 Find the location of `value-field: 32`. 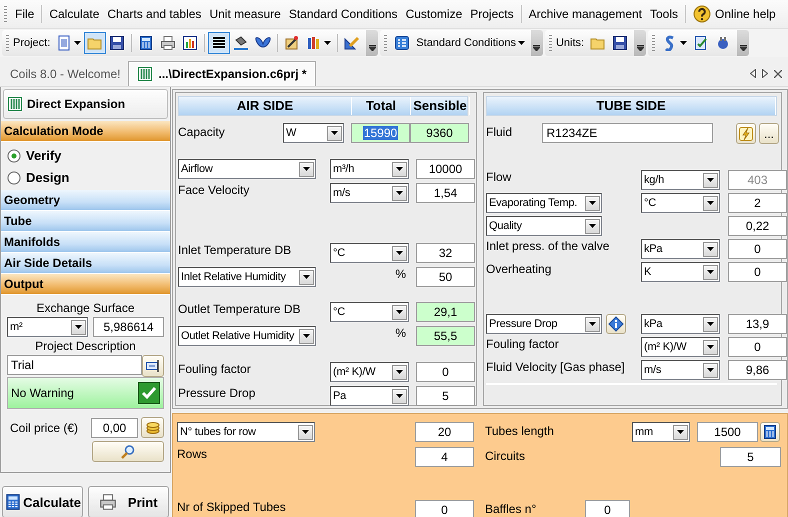

value-field: 32 is located at coordinates (445, 253).